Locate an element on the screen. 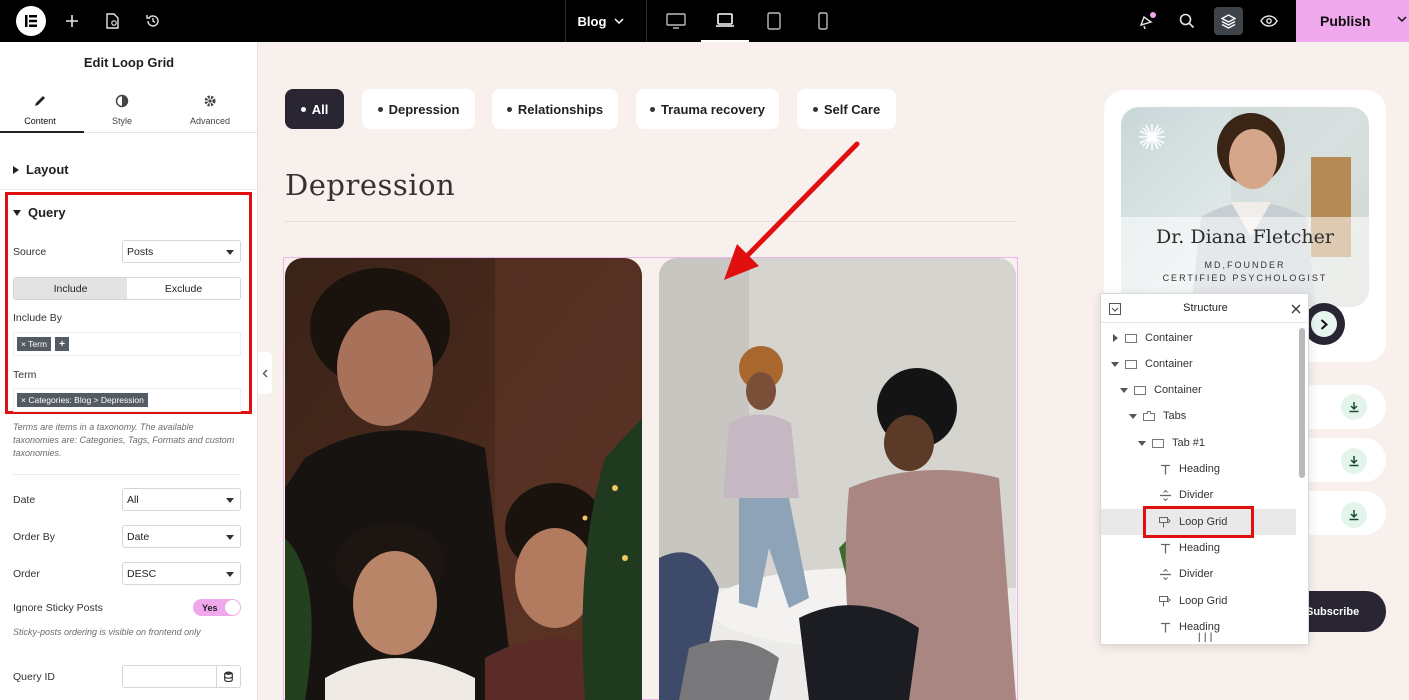 This screenshot has width=1409, height=700. order-by-select: Date is located at coordinates (181, 536).